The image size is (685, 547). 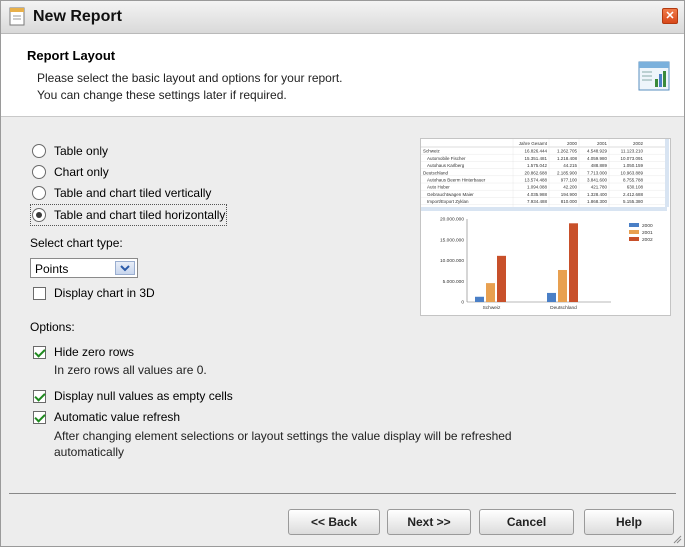 I want to click on preview-table-cell: 2.185.900, so click(x=567, y=172).